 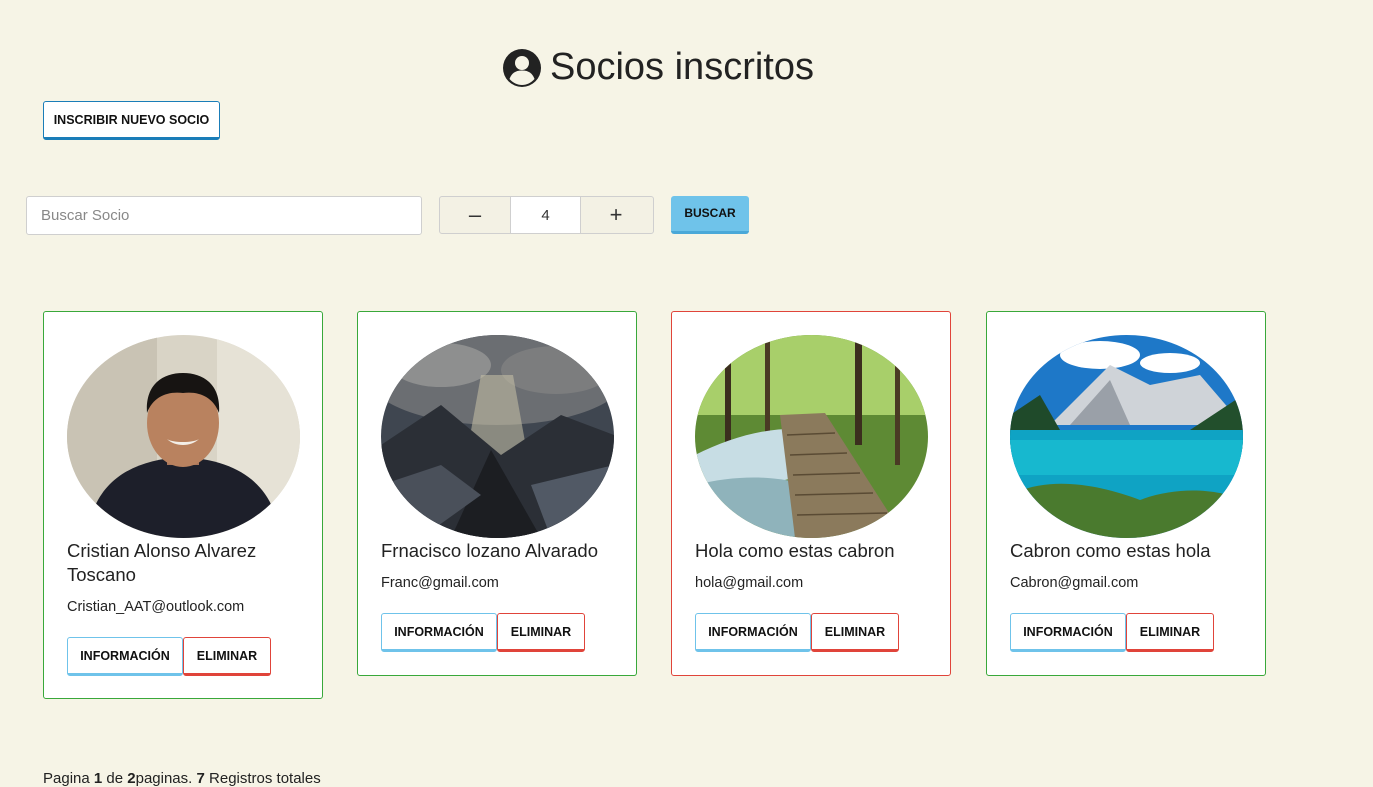 What do you see at coordinates (1074, 583) in the screenshot?
I see `member-email: Cabron@gmail.com` at bounding box center [1074, 583].